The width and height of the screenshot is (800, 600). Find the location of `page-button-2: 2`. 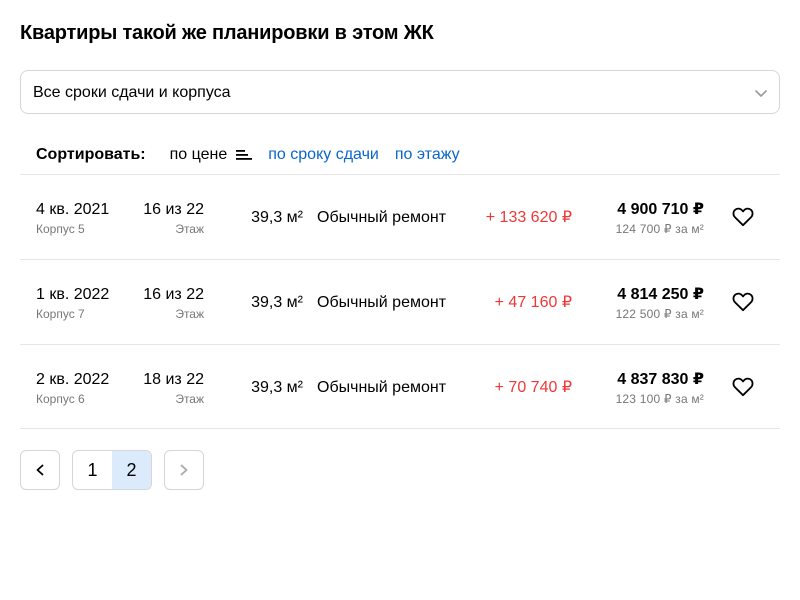

page-button-2: 2 is located at coordinates (131, 470).